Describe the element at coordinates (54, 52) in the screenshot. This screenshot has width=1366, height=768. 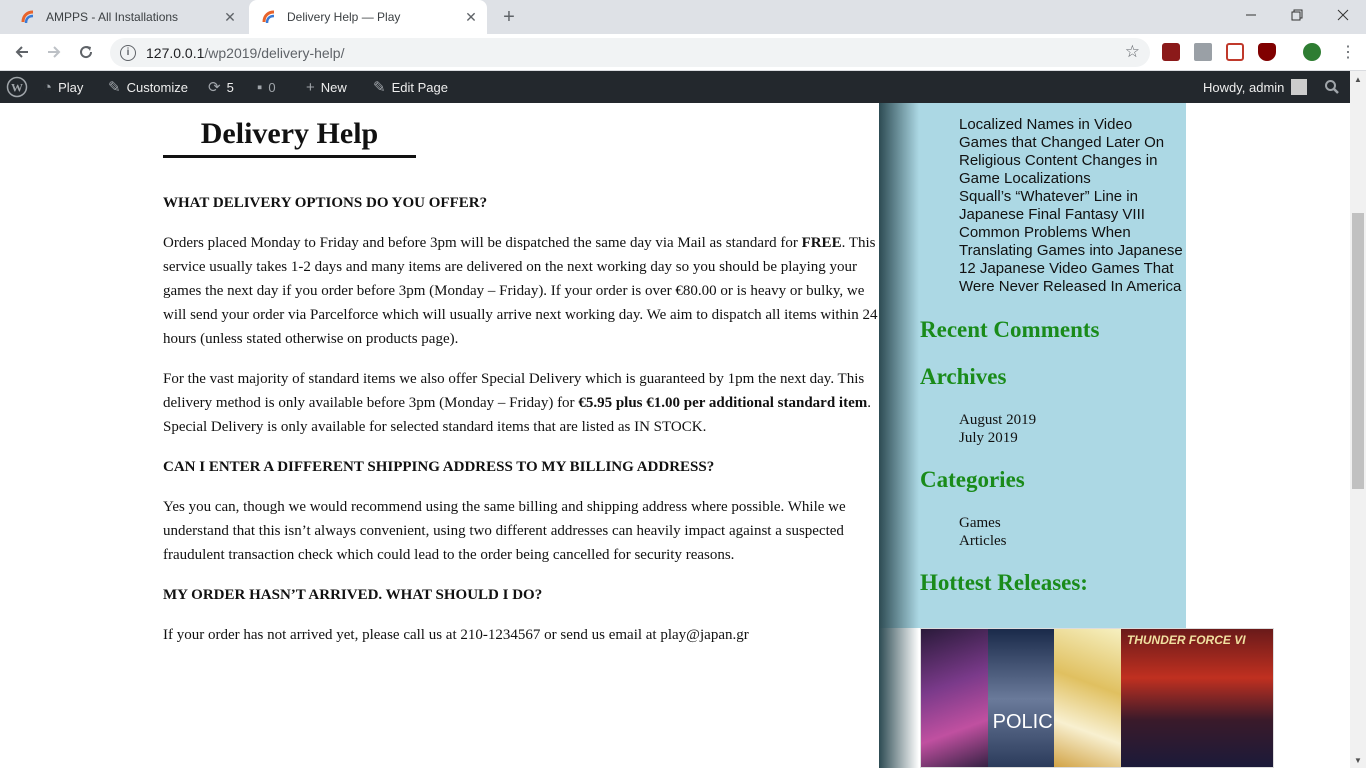
I see `forward-arrow-icon` at that location.